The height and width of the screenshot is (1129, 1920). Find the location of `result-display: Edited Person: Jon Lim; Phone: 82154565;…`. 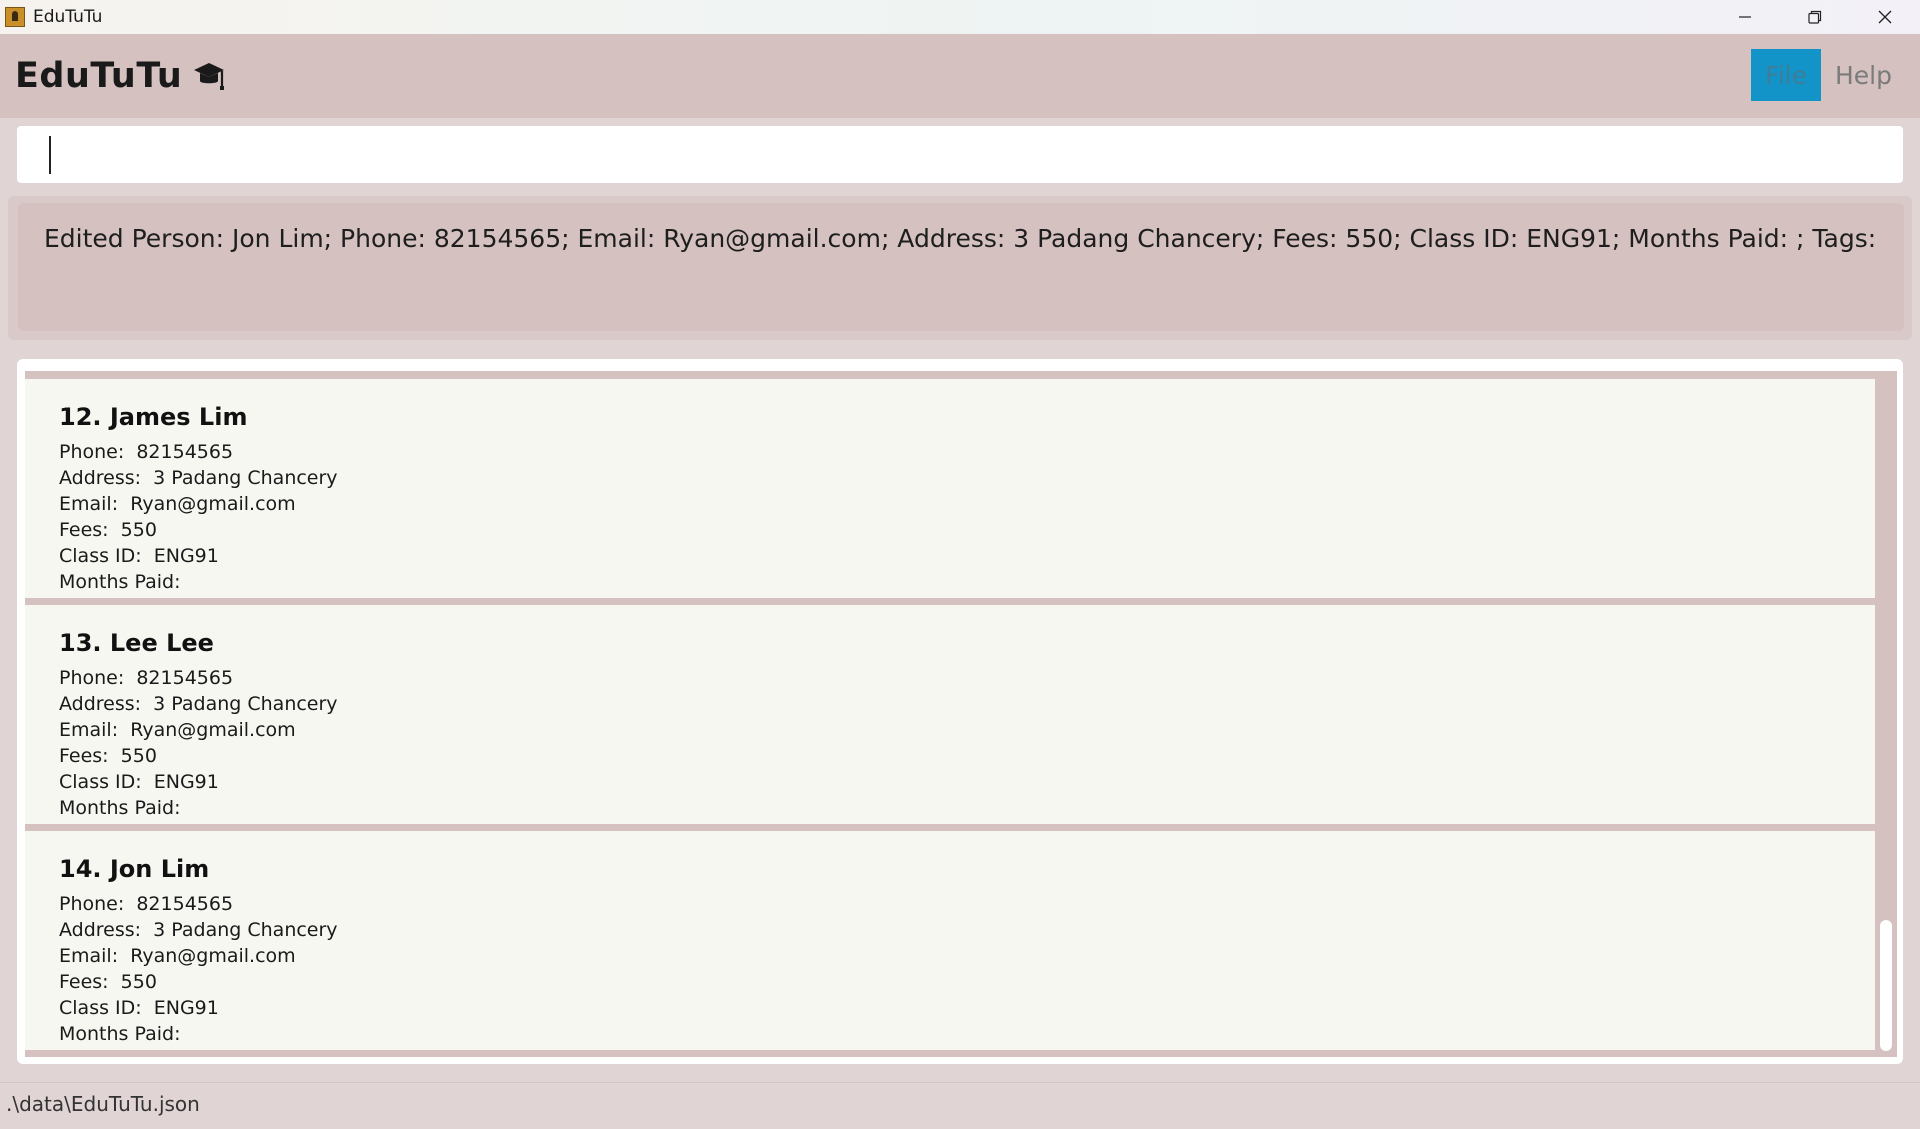

result-display: Edited Person: Jon Lim; Phone: 82154565;… is located at coordinates (961, 267).